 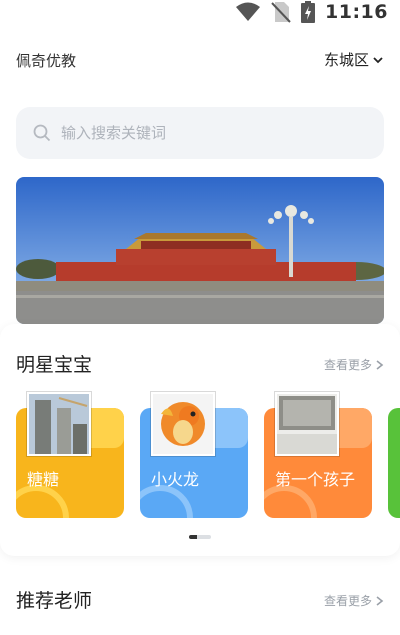 I want to click on wifi-icon, so click(x=248, y=11).